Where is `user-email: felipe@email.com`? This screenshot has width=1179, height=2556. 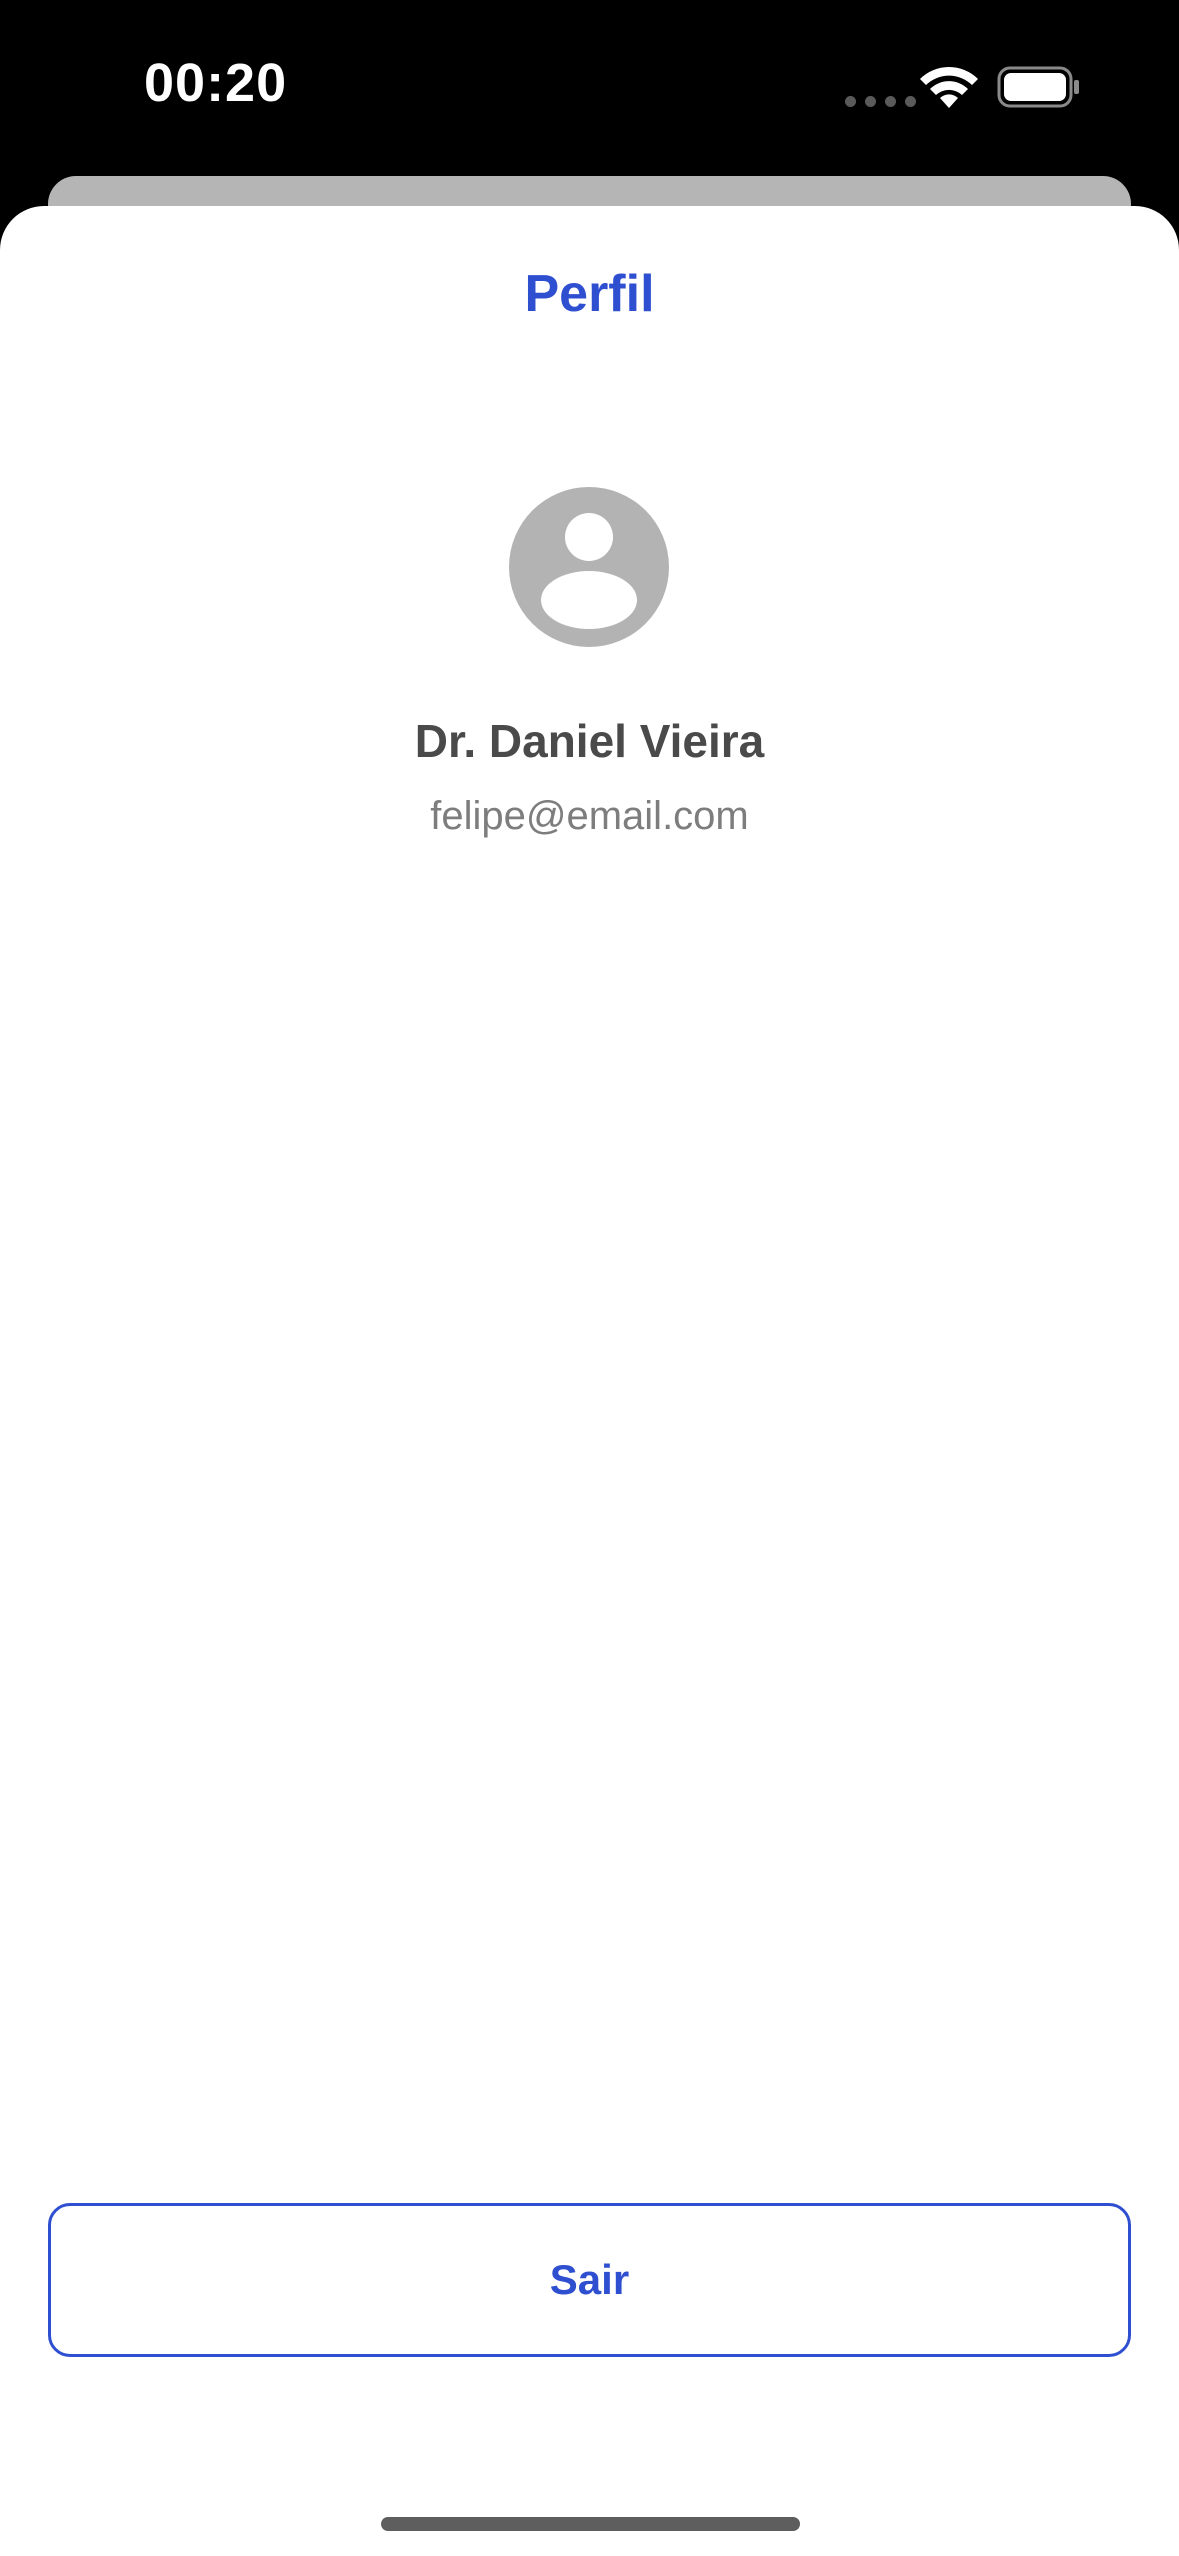 user-email: felipe@email.com is located at coordinates (589, 816).